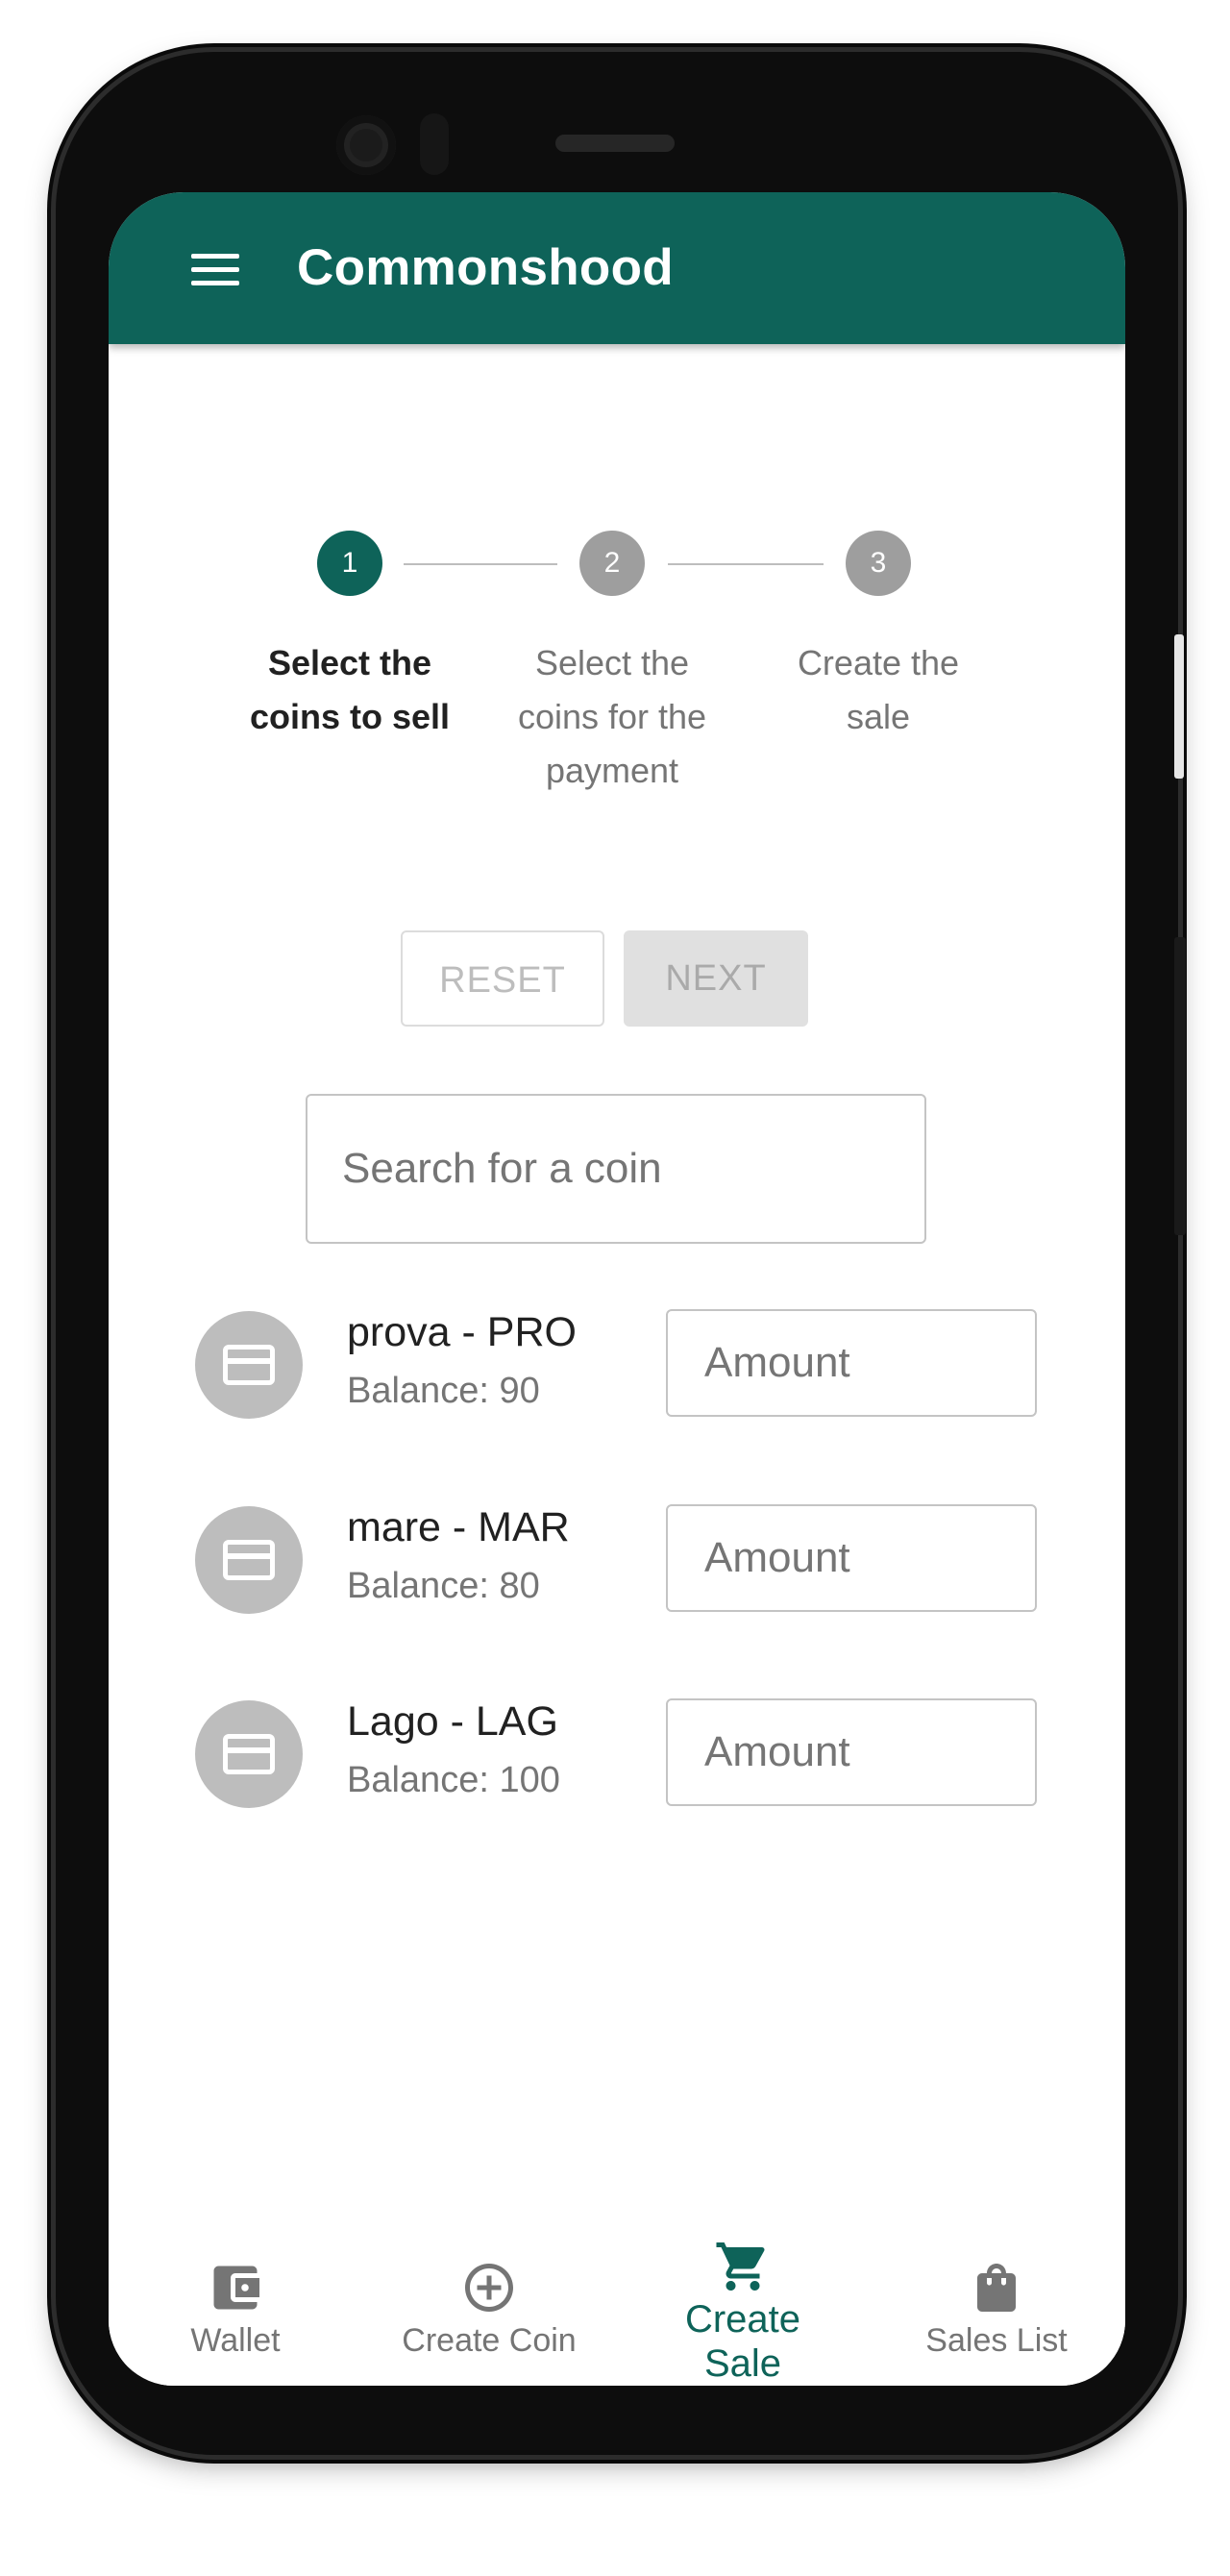  I want to click on step-3-label: Create the sale, so click(879, 689).